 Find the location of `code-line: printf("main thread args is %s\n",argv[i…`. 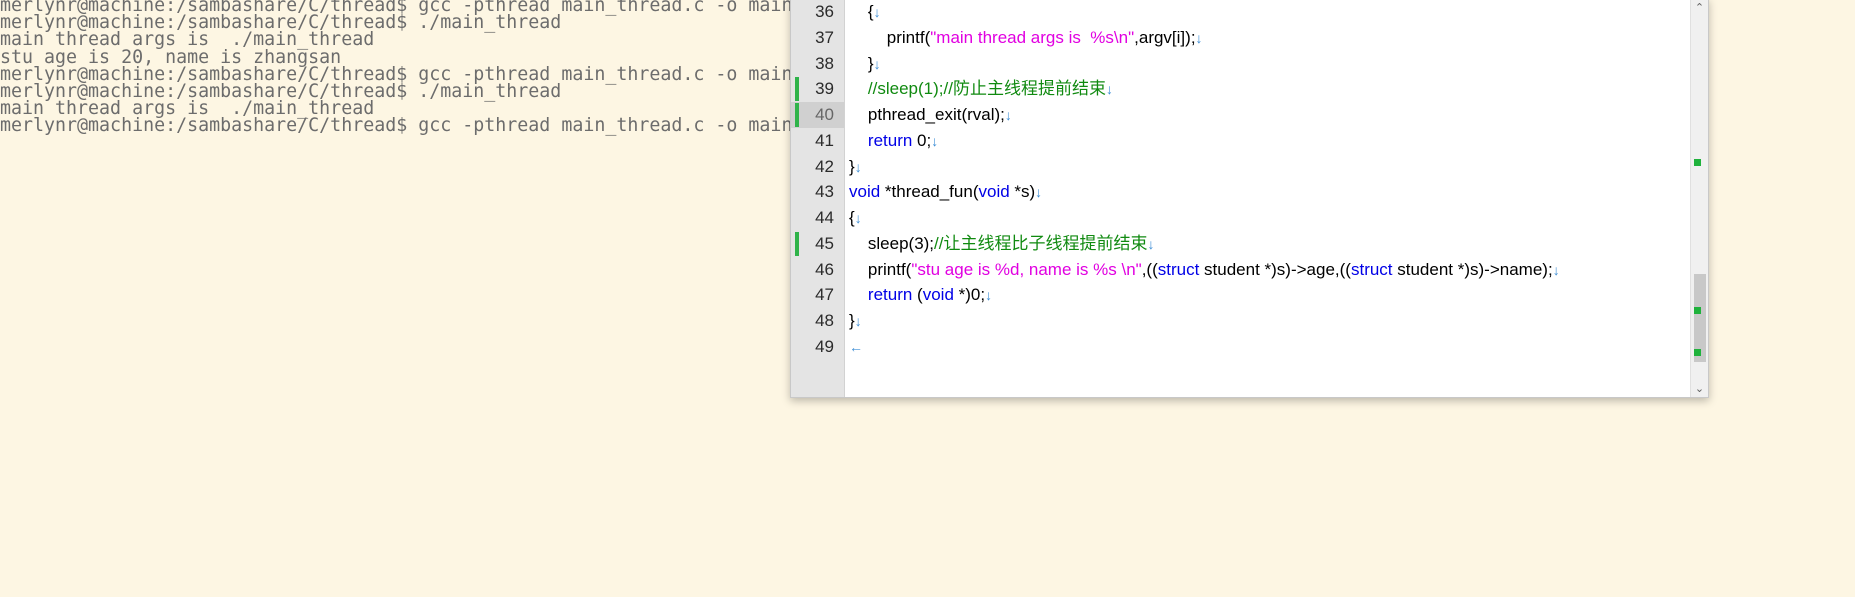

code-line: printf("main thread args is %s\n",argv[i… is located at coordinates (1026, 38).